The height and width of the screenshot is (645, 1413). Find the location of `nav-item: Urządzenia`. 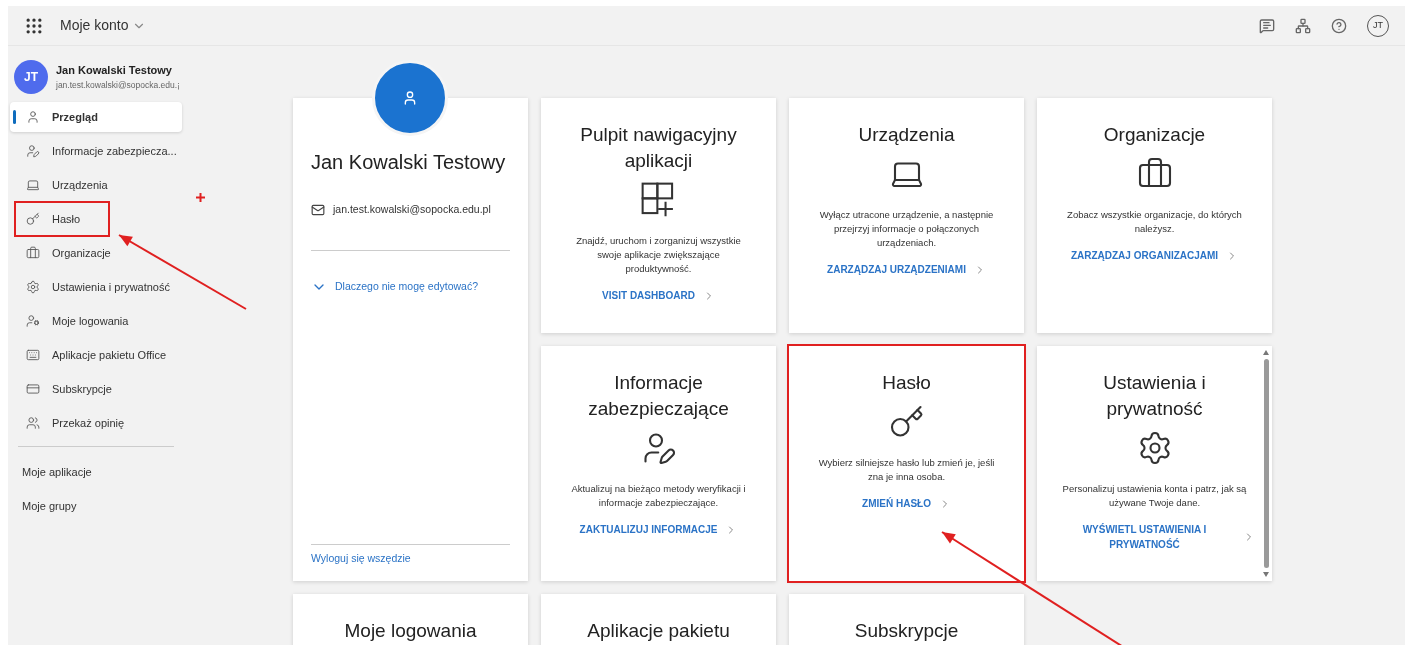

nav-item: Urządzenia is located at coordinates (96, 185).